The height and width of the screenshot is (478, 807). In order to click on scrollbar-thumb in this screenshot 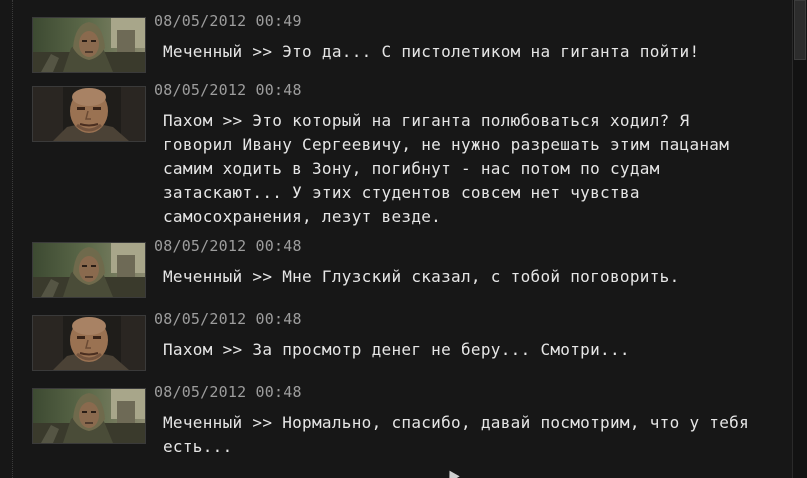, I will do `click(800, 30)`.